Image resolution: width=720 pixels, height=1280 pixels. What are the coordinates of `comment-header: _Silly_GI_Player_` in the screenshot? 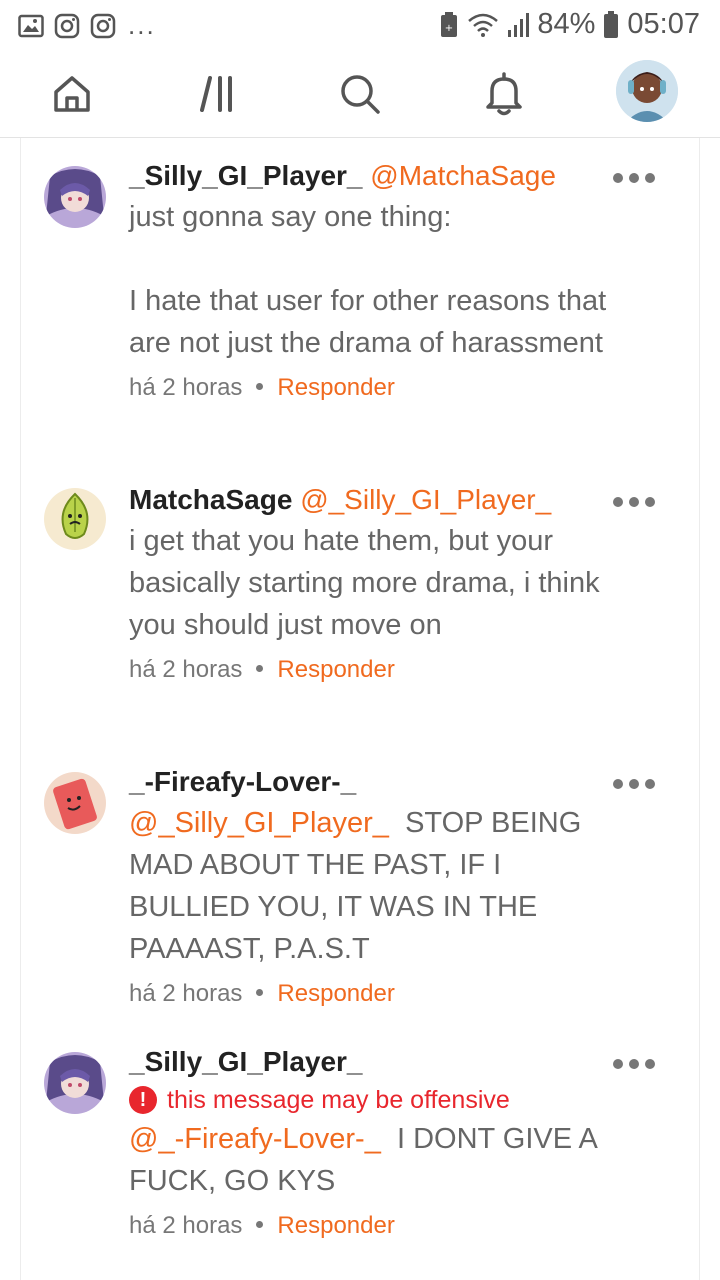 It's located at (369, 1062).